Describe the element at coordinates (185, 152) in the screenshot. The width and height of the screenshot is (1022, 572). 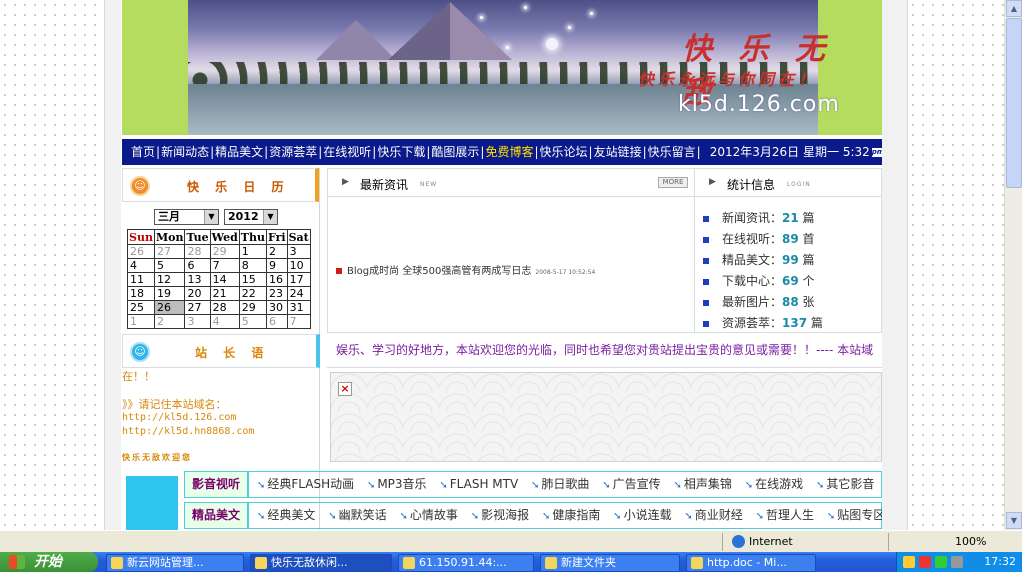
I see `nav-item-news: 新闻动态` at that location.